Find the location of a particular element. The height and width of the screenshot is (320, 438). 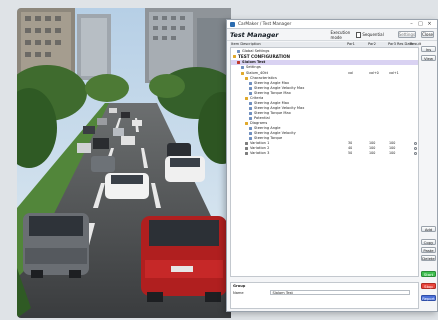

report-button: Report is located at coordinates (428, 298).